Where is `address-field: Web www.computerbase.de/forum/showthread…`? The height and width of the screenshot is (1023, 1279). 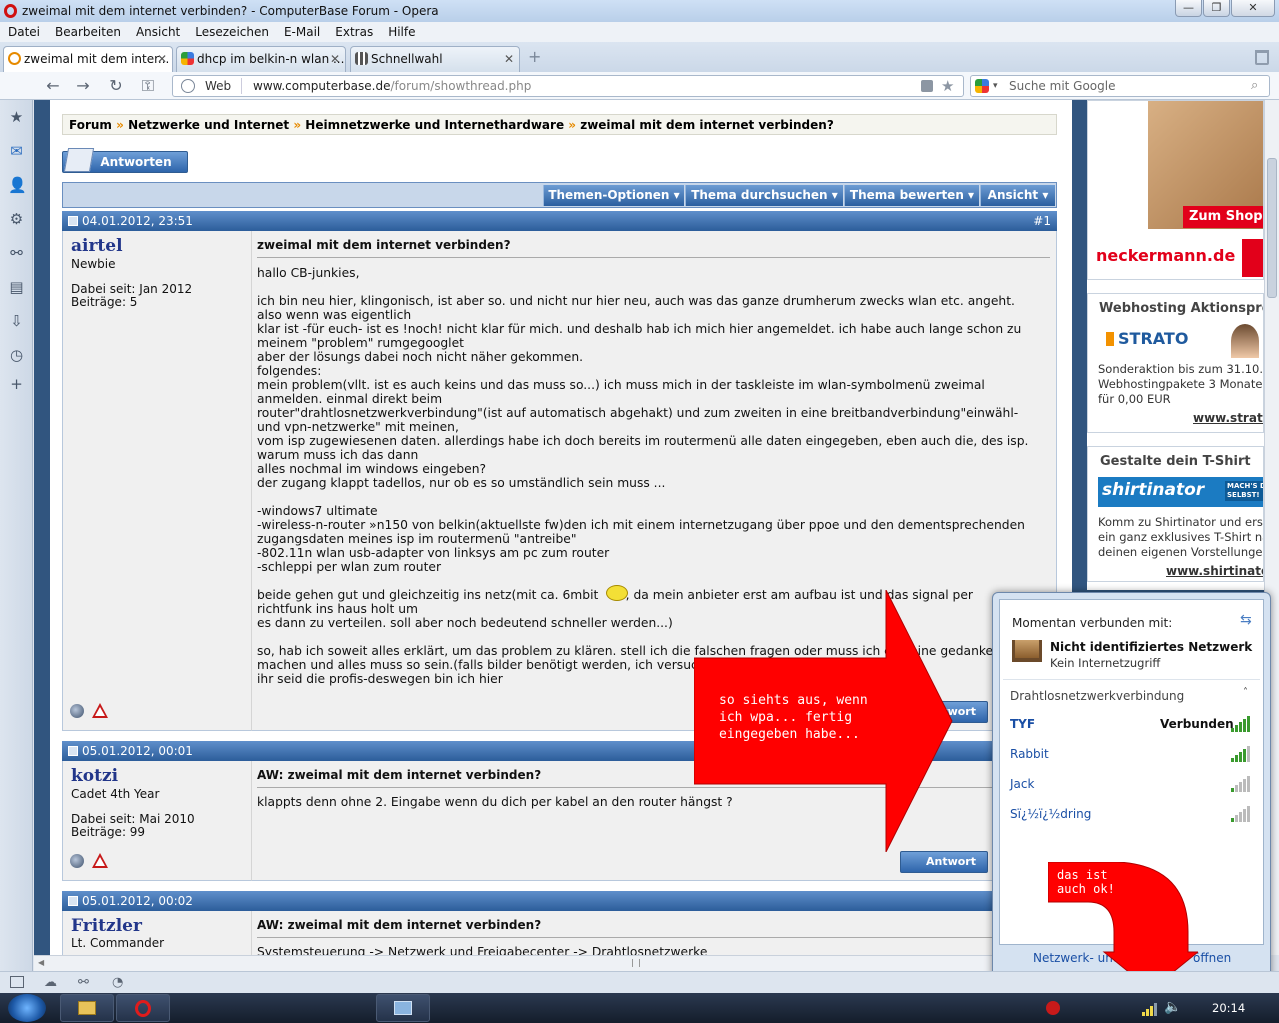 address-field: Web www.computerbase.de/forum/showthread… is located at coordinates (568, 86).